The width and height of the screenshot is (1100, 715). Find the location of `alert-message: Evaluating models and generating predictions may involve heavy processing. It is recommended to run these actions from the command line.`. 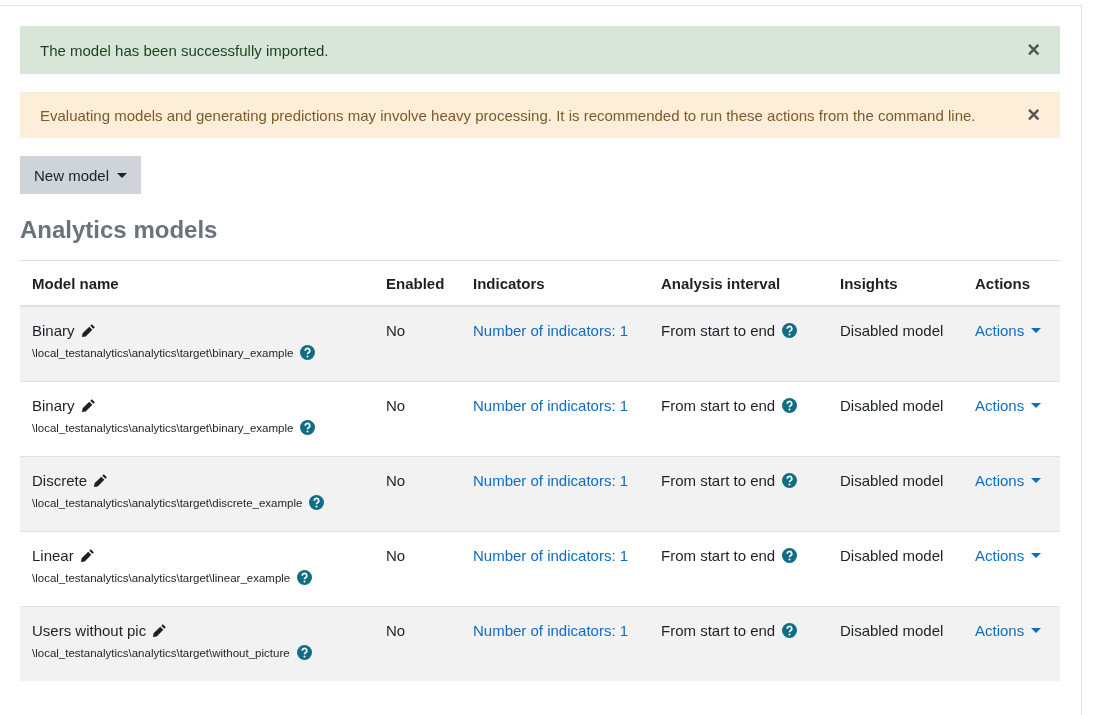

alert-message: Evaluating models and generating predictions may involve heavy processing. It is recommended to run these actions from the command line. is located at coordinates (508, 115).